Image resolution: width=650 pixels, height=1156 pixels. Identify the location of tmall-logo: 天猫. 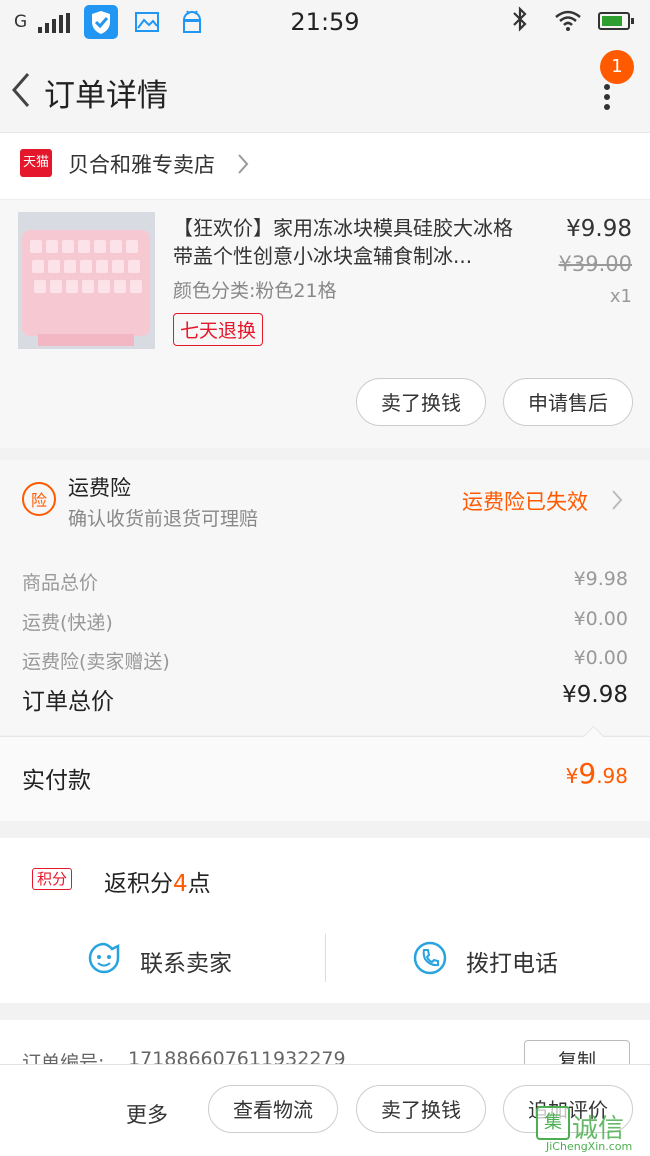
(36, 163).